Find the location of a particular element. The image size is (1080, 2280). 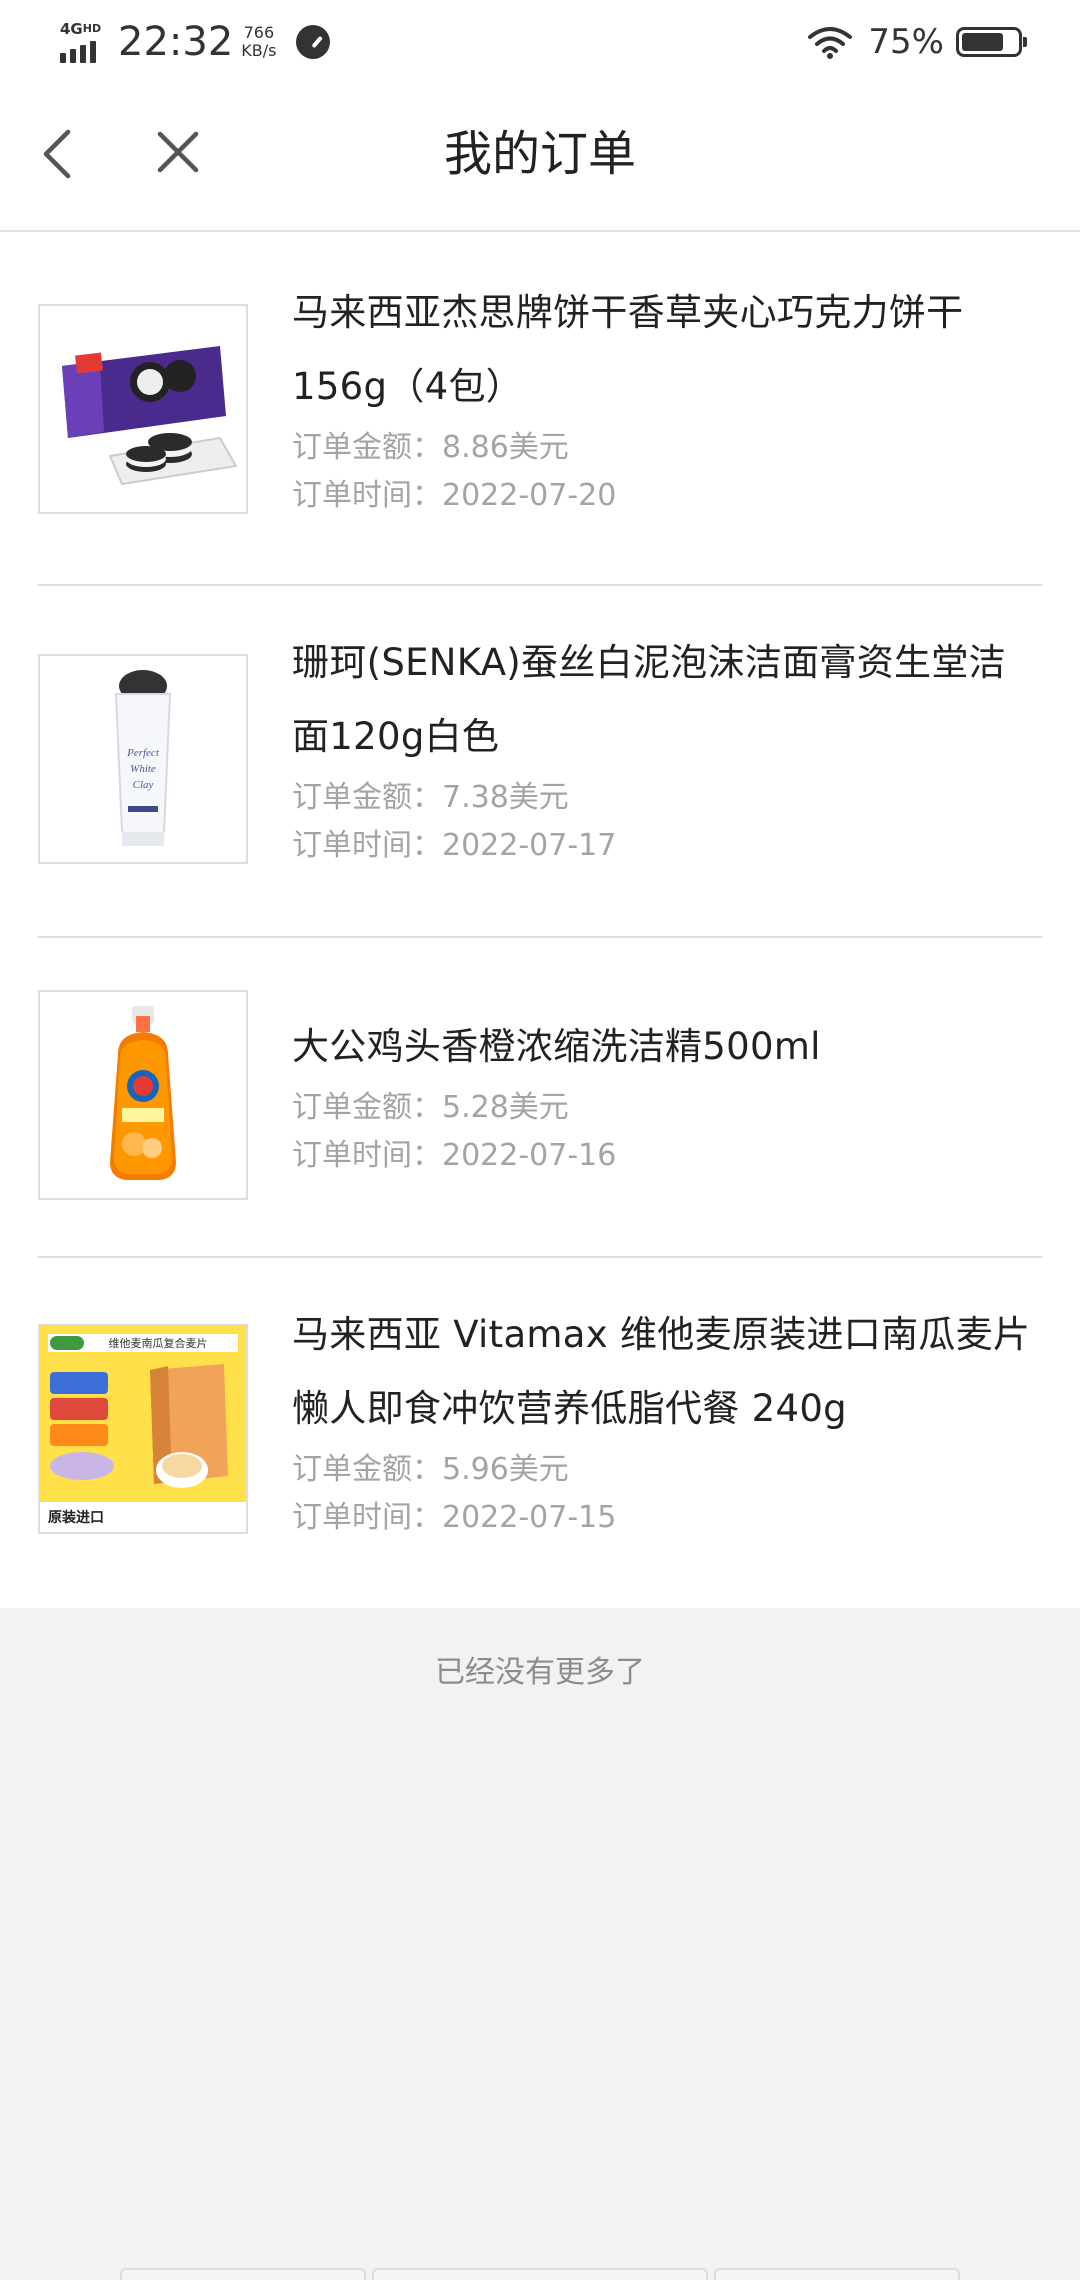

order-time: 订单时间：2022-07-16 is located at coordinates (454, 1155).